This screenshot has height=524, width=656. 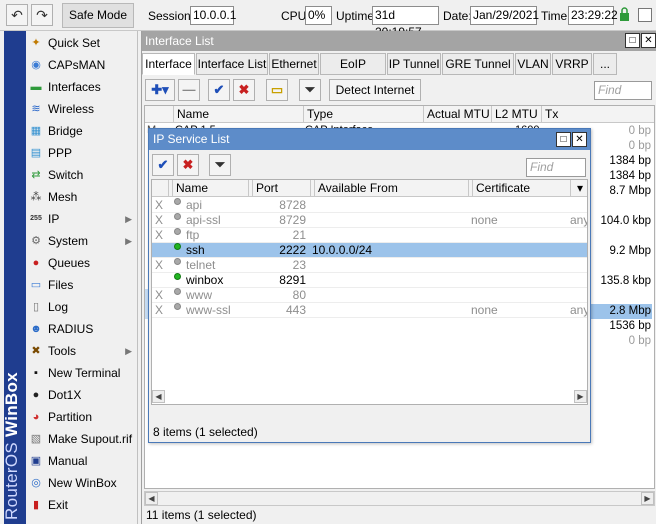 I want to click on sidebar-item-label: New Terminal, so click(x=84, y=373).